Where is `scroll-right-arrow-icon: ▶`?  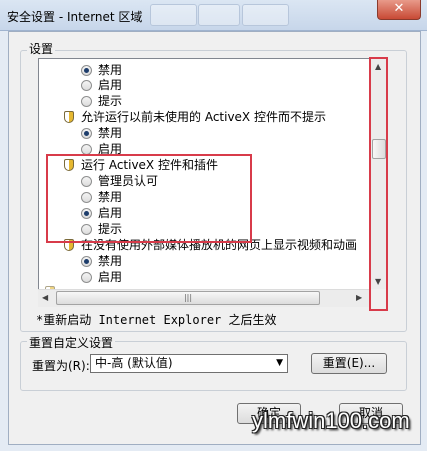
scroll-right-arrow-icon: ▶ is located at coordinates (359, 297).